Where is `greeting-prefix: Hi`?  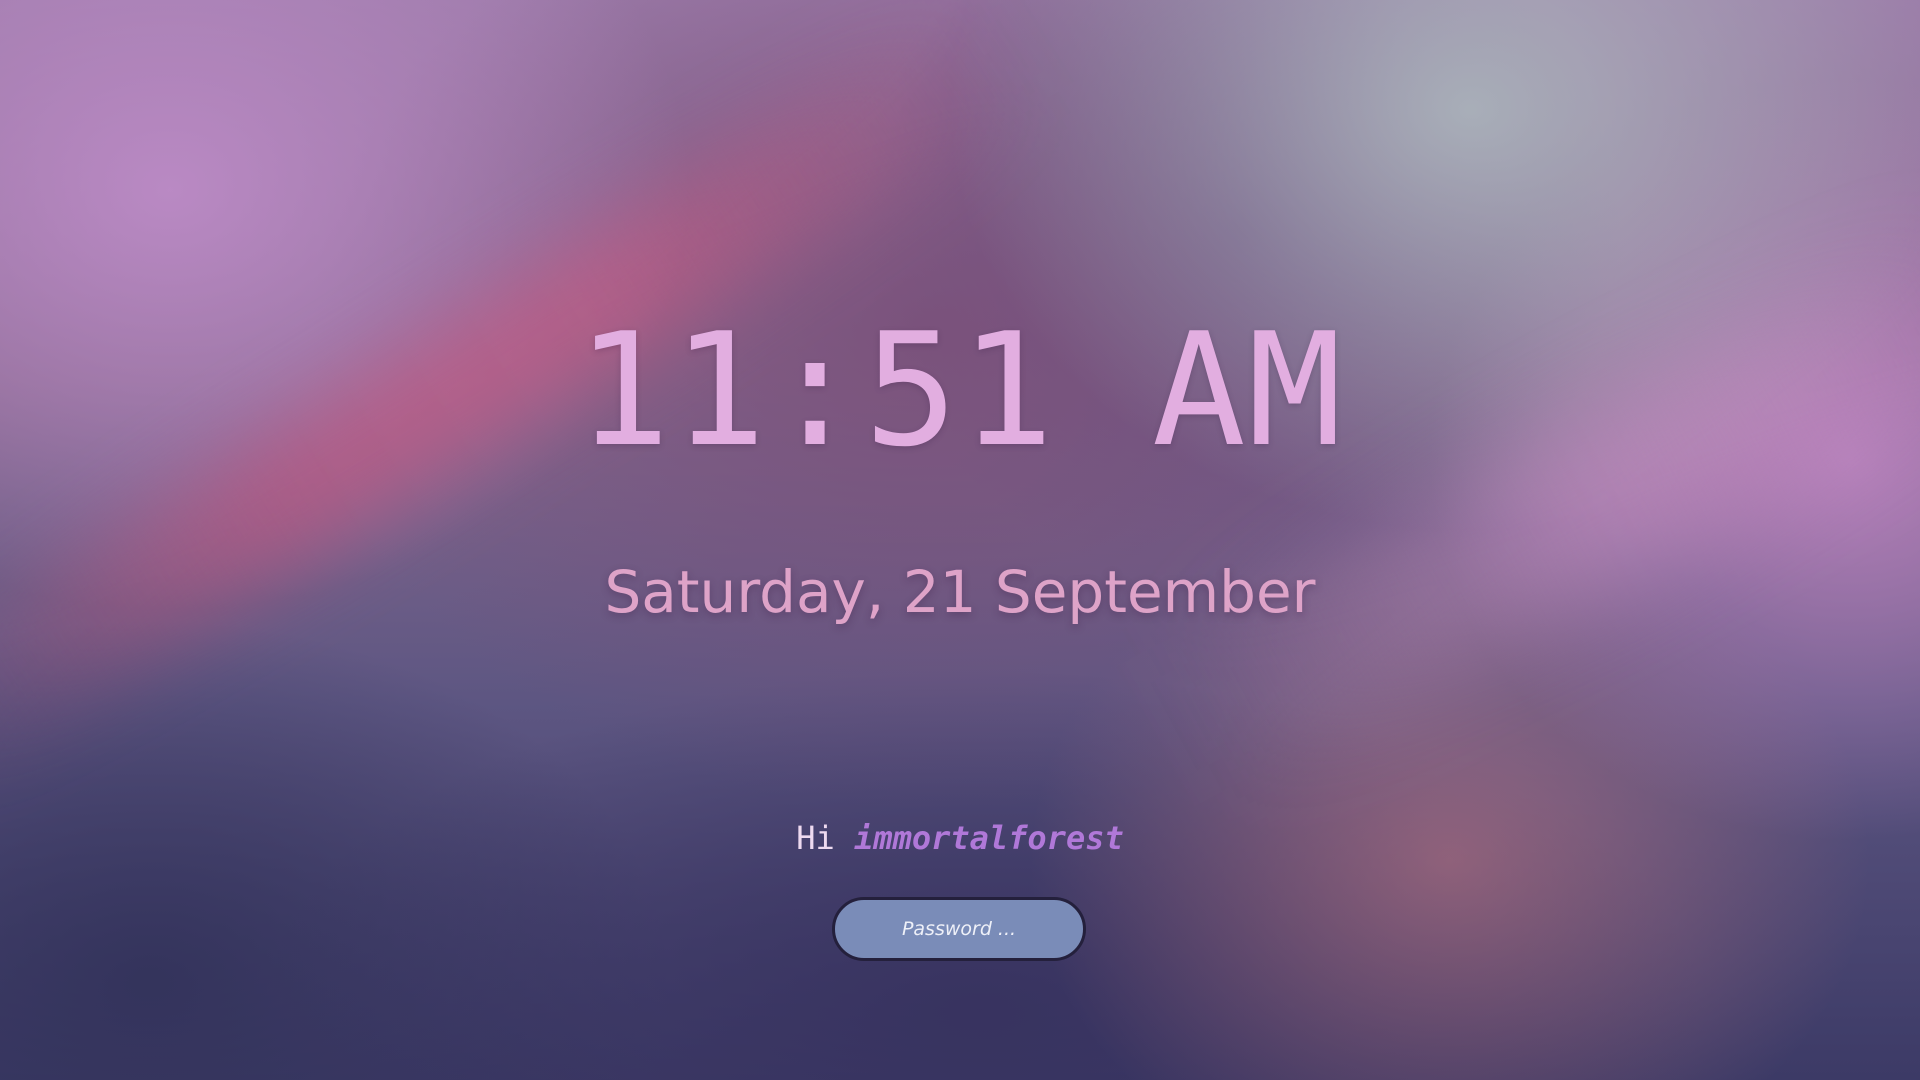 greeting-prefix: Hi is located at coordinates (825, 838).